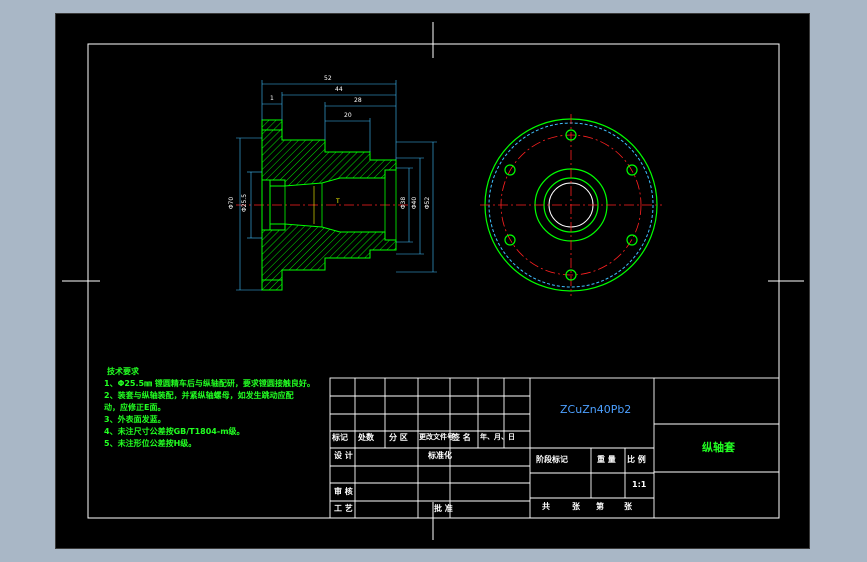  What do you see at coordinates (338, 201) in the screenshot?
I see `dim-bore: T` at bounding box center [338, 201].